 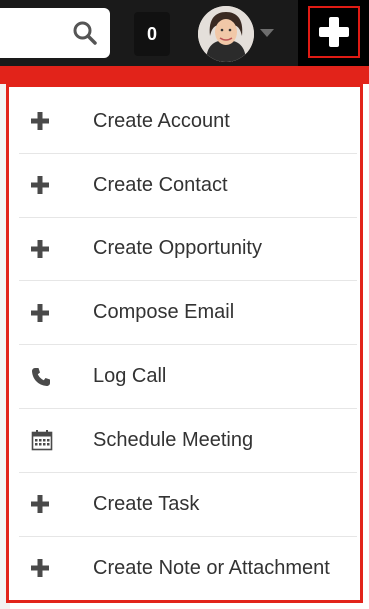 I want to click on chevron-down-icon, so click(x=267, y=33).